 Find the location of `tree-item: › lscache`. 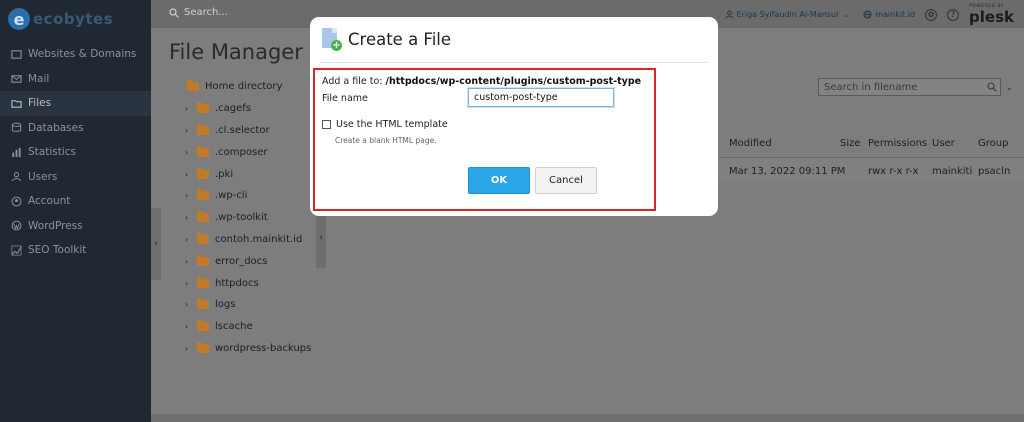

tree-item: › lscache is located at coordinates (262, 327).